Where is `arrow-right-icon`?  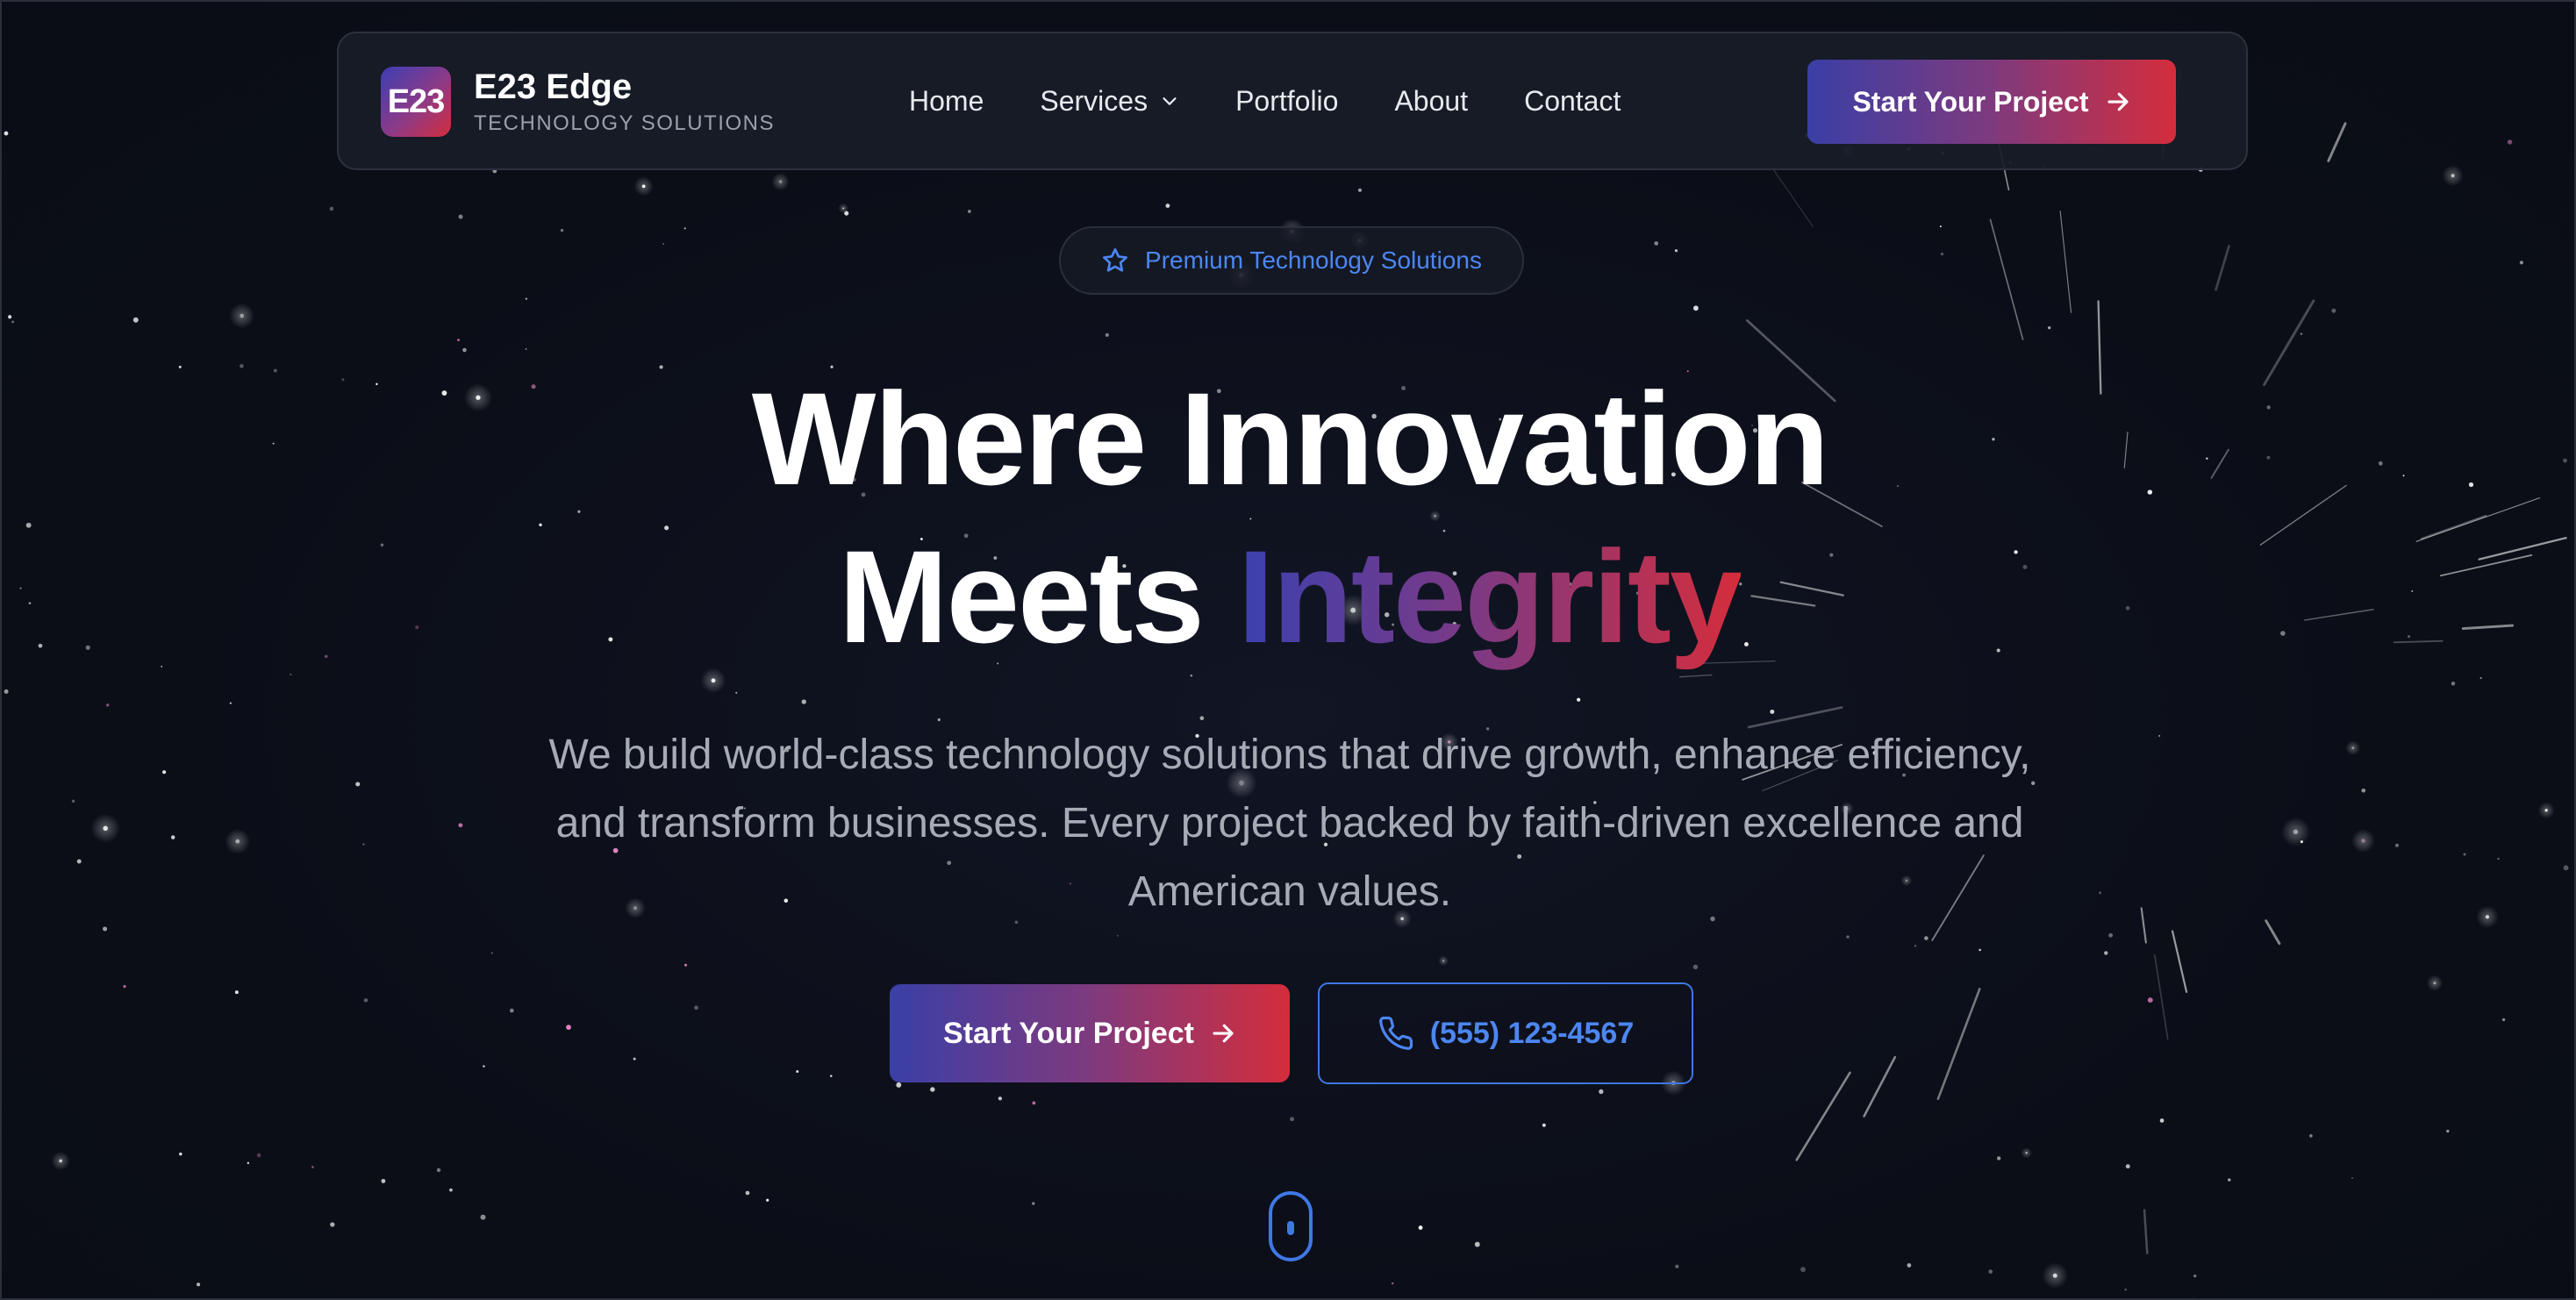 arrow-right-icon is located at coordinates (1223, 1033).